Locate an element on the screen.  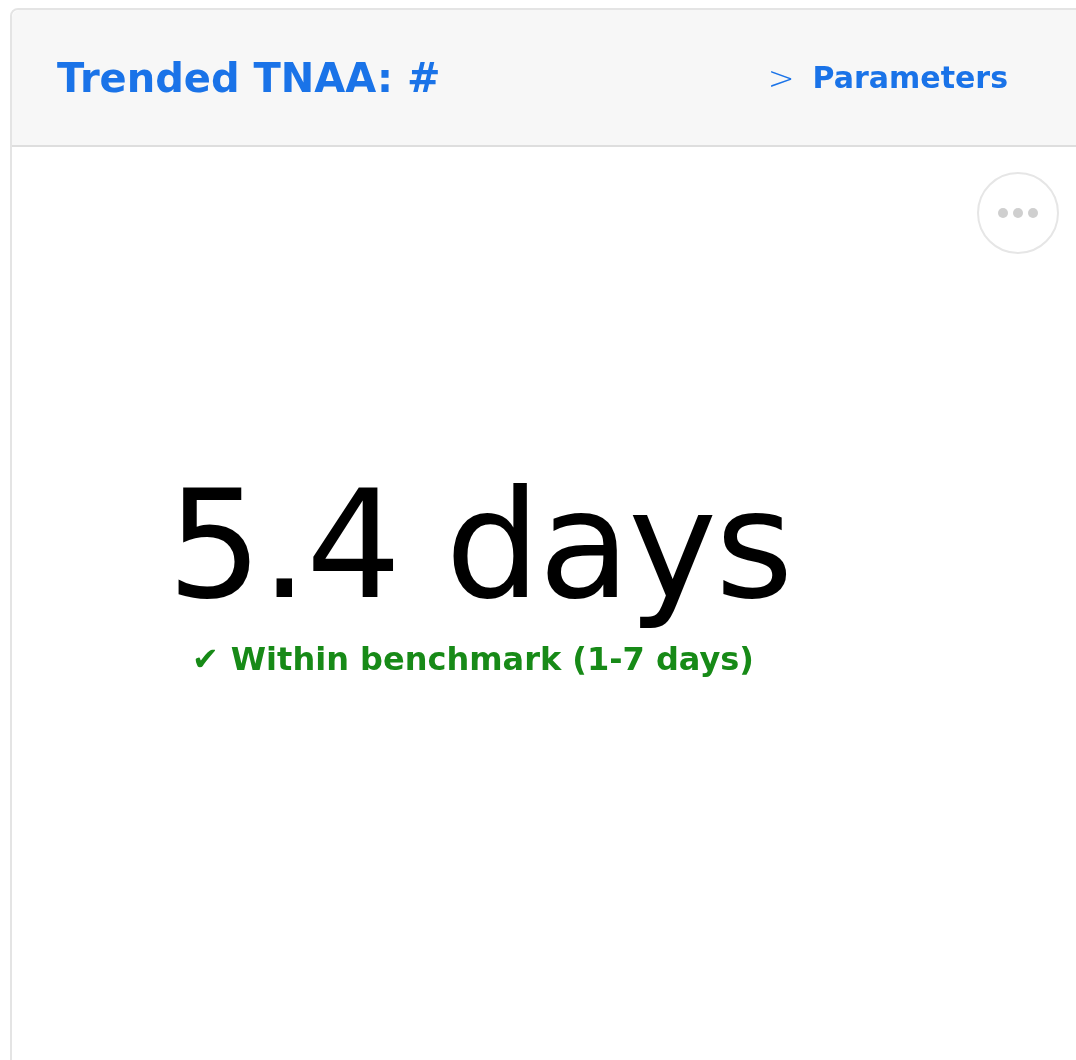
metric-value: 5.4 days is located at coordinates (480, 545).